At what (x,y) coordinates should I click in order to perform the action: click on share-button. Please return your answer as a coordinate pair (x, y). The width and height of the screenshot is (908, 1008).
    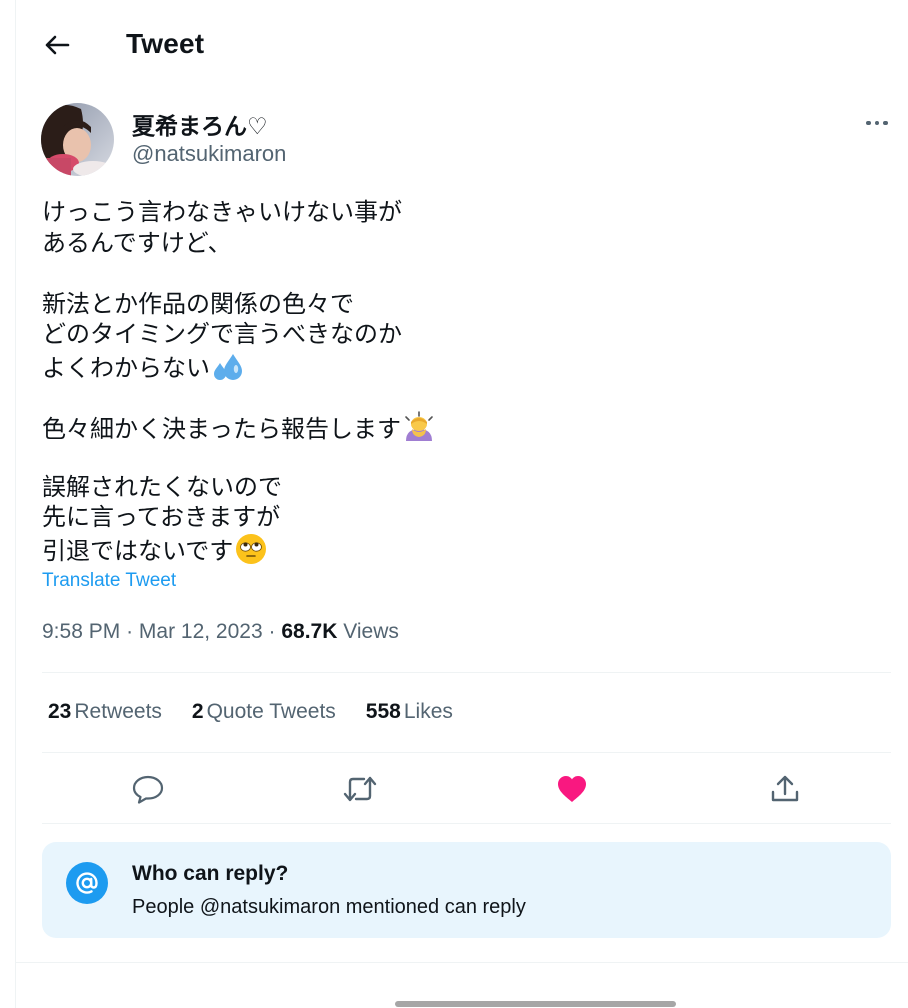
    Looking at the image, I should click on (785, 789).